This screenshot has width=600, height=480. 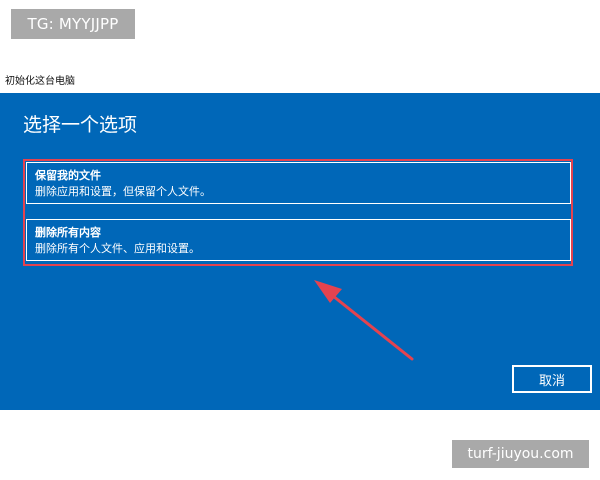 What do you see at coordinates (68, 175) in the screenshot?
I see `option-title: 保留我的文件` at bounding box center [68, 175].